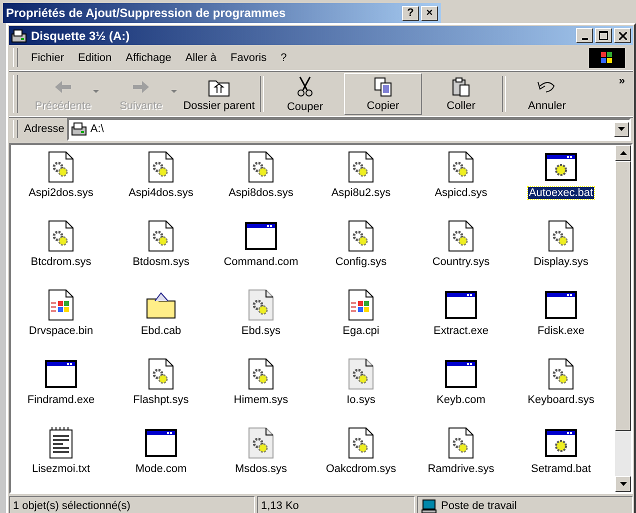  Describe the element at coordinates (161, 469) in the screenshot. I see `file-name: Mode.com` at that location.